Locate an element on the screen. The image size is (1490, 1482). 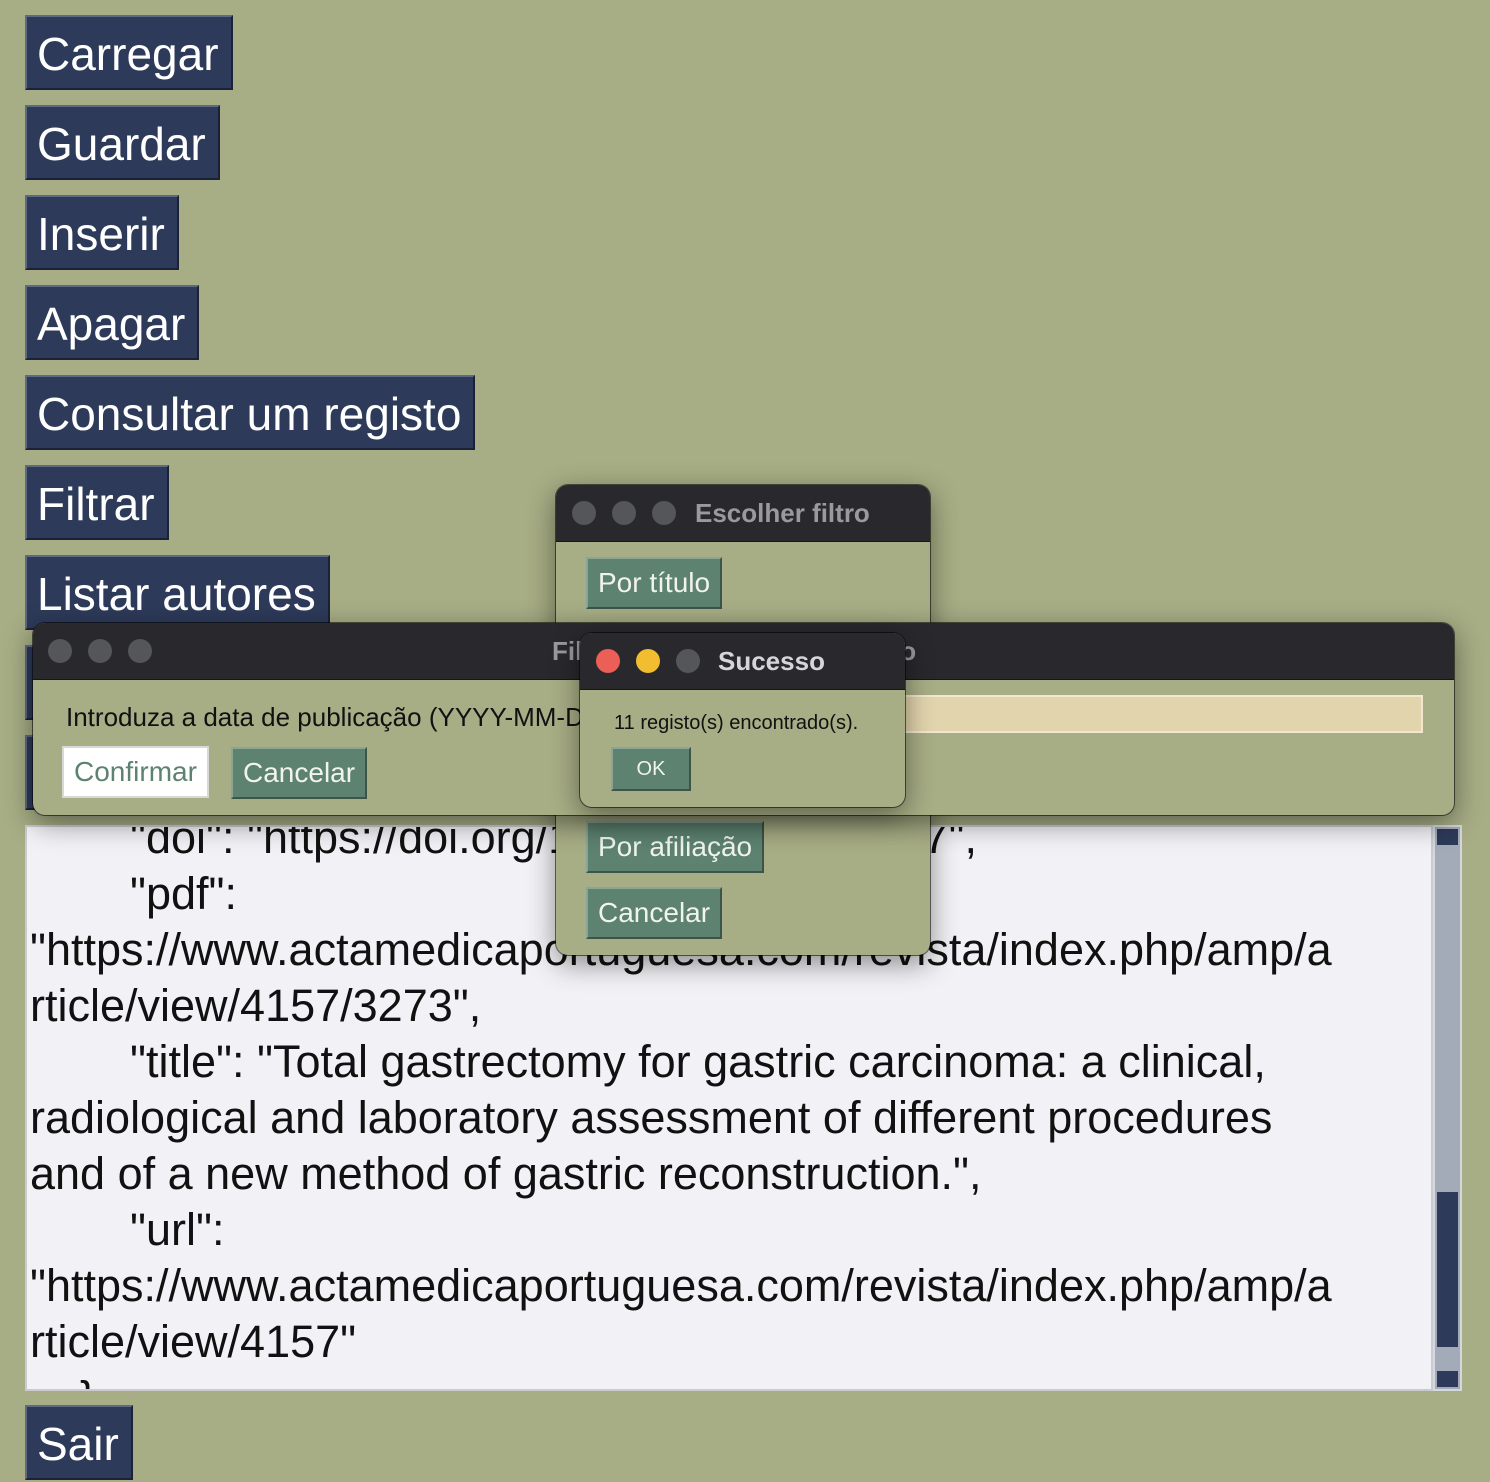
filtrar-button: Filtrar is located at coordinates (97, 502).